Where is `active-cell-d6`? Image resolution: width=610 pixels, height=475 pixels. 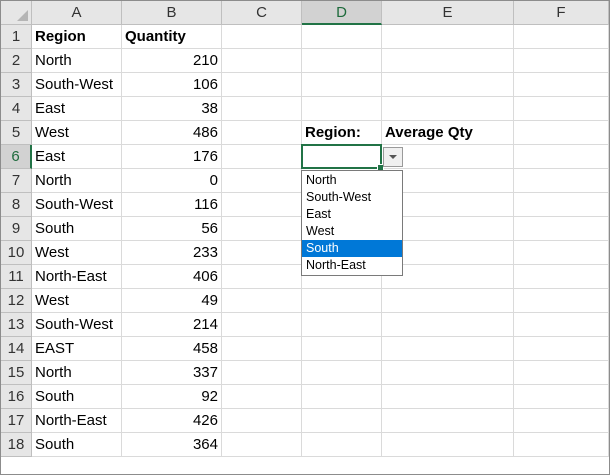
active-cell-d6 is located at coordinates (342, 157).